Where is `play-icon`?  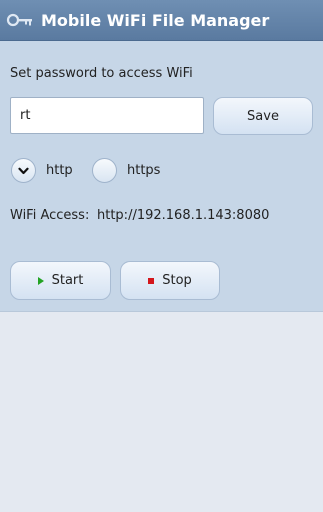 play-icon is located at coordinates (40, 280).